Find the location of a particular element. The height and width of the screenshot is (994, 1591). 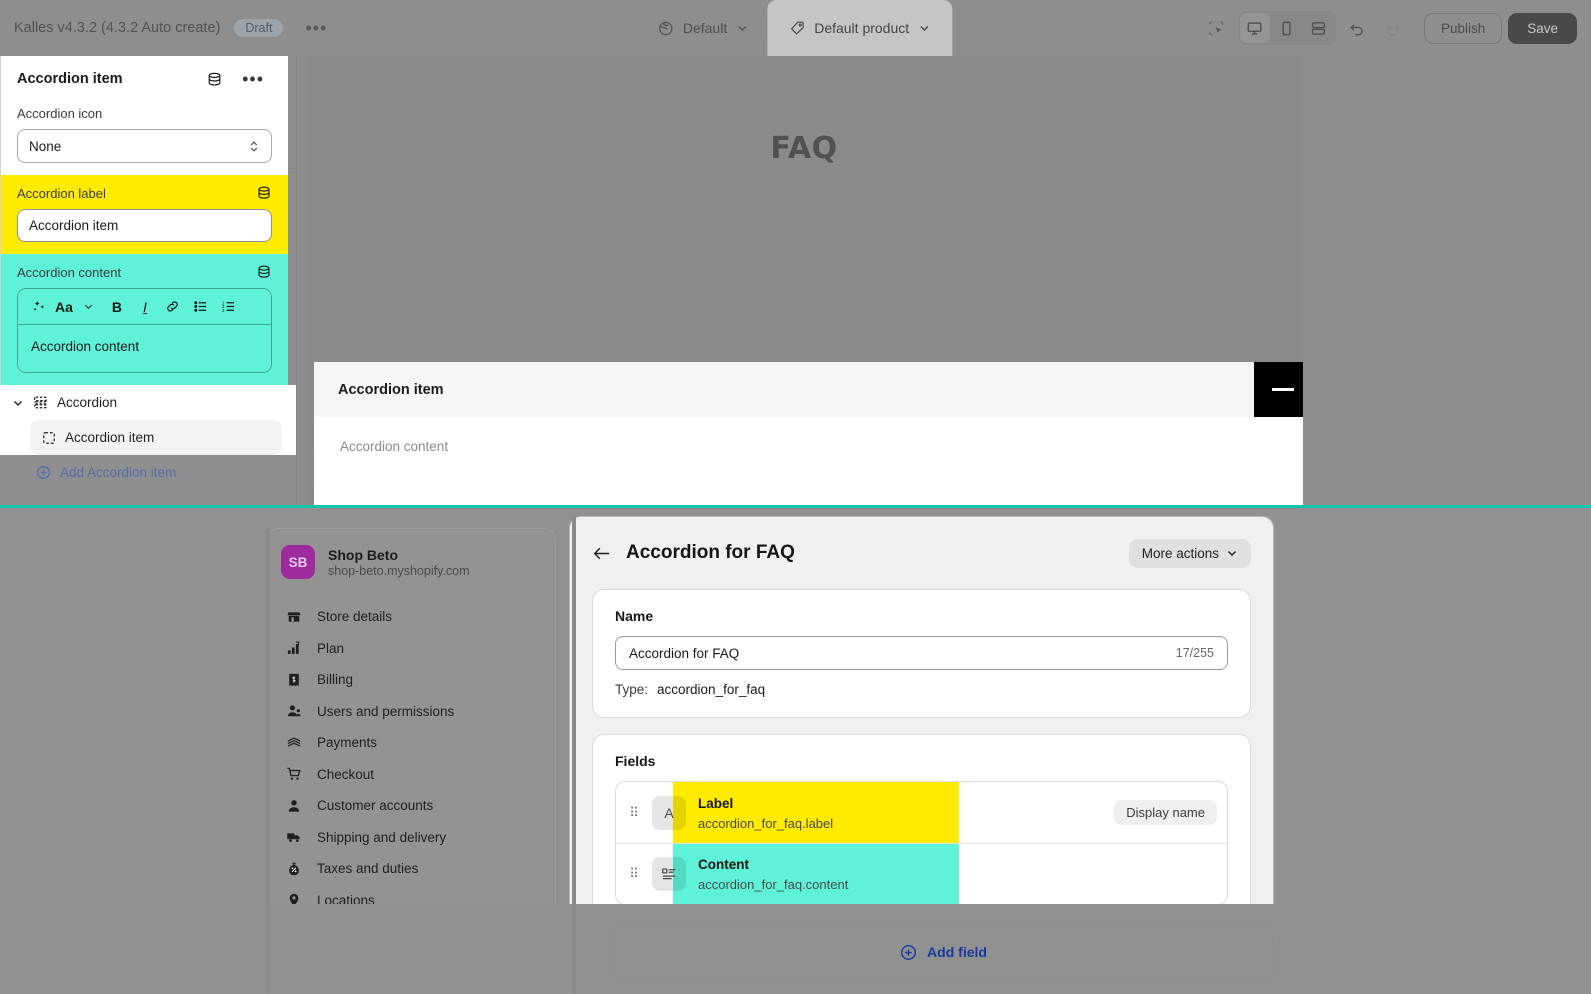

device-preview-group is located at coordinates (1286, 28).